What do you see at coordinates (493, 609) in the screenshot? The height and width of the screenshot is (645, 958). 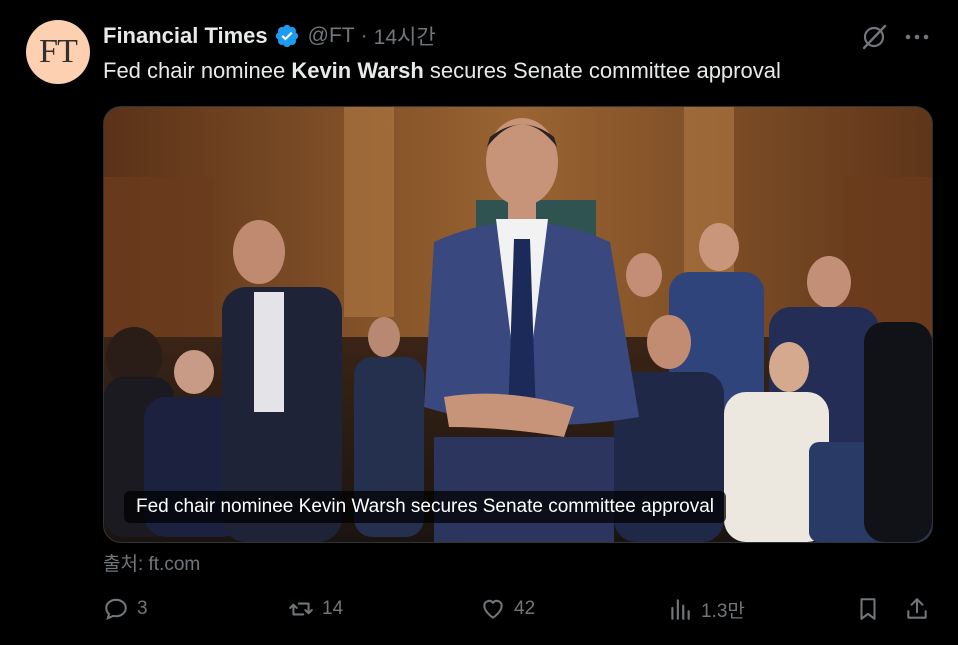 I see `like-icon` at bounding box center [493, 609].